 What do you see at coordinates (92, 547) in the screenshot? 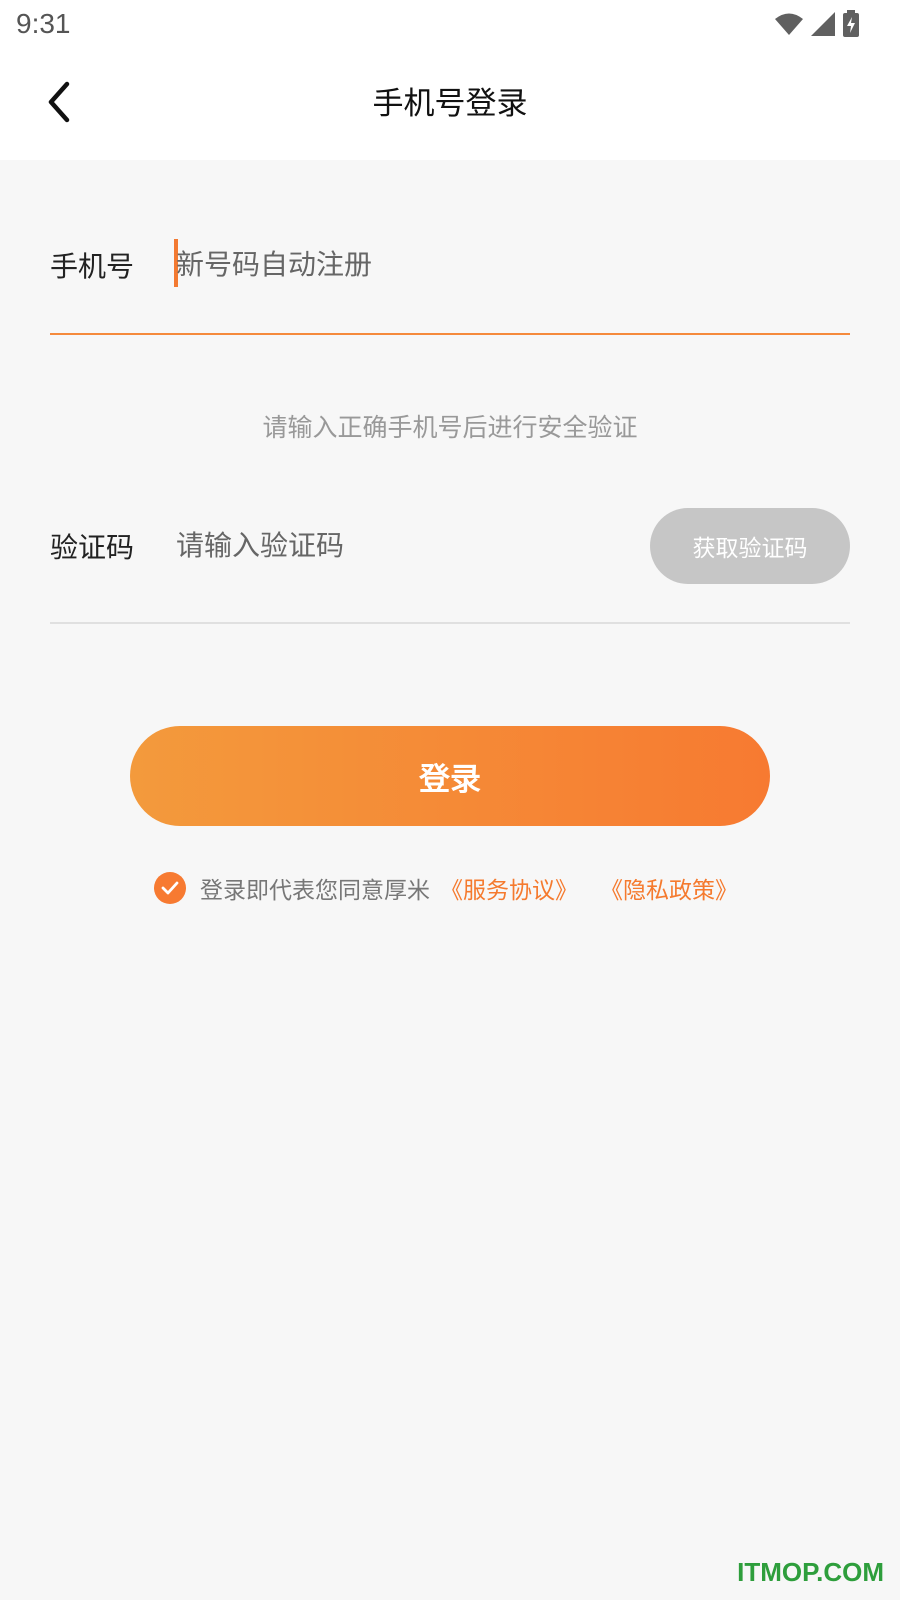
I see `code-field-label: 验证码` at bounding box center [92, 547].